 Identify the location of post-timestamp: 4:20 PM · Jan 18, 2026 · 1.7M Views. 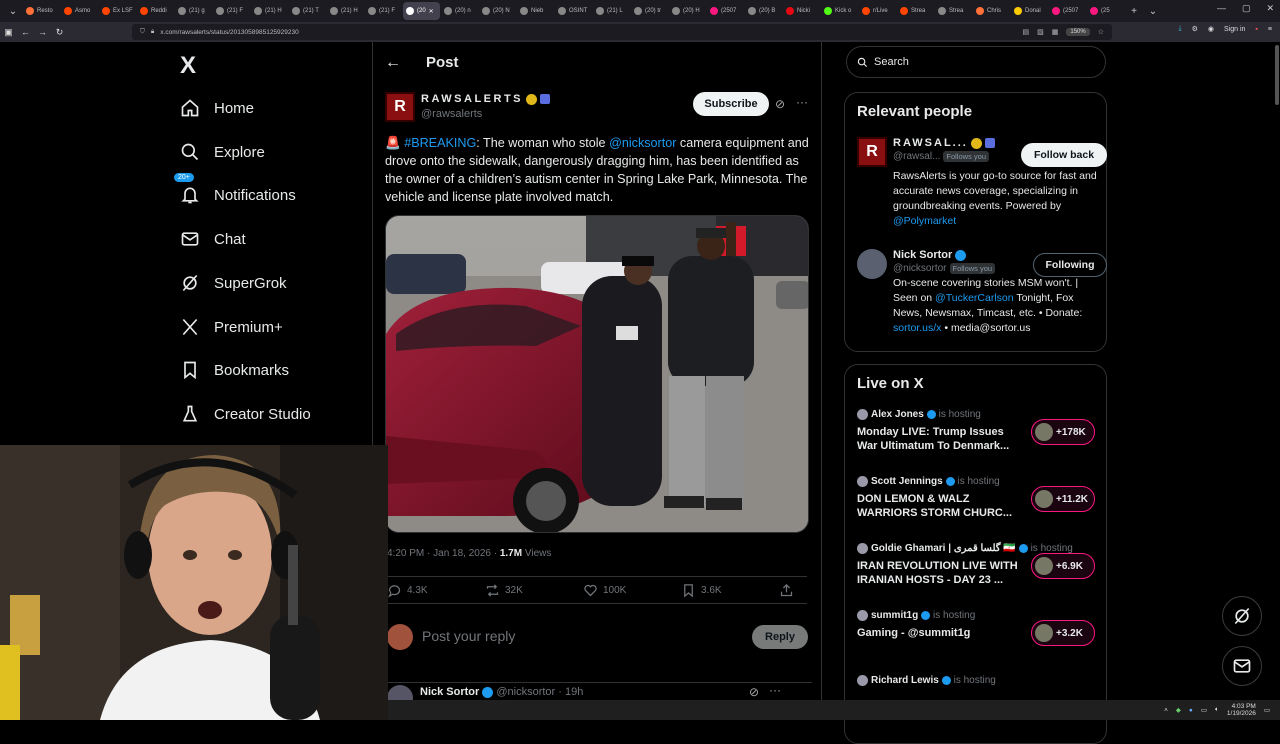
(469, 553).